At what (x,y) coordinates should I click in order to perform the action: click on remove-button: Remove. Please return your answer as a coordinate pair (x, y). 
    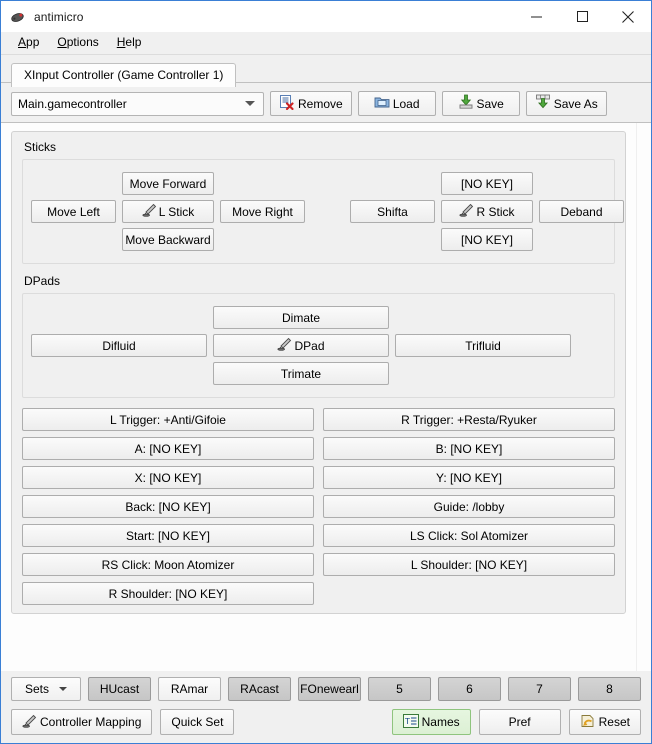
    Looking at the image, I should click on (311, 103).